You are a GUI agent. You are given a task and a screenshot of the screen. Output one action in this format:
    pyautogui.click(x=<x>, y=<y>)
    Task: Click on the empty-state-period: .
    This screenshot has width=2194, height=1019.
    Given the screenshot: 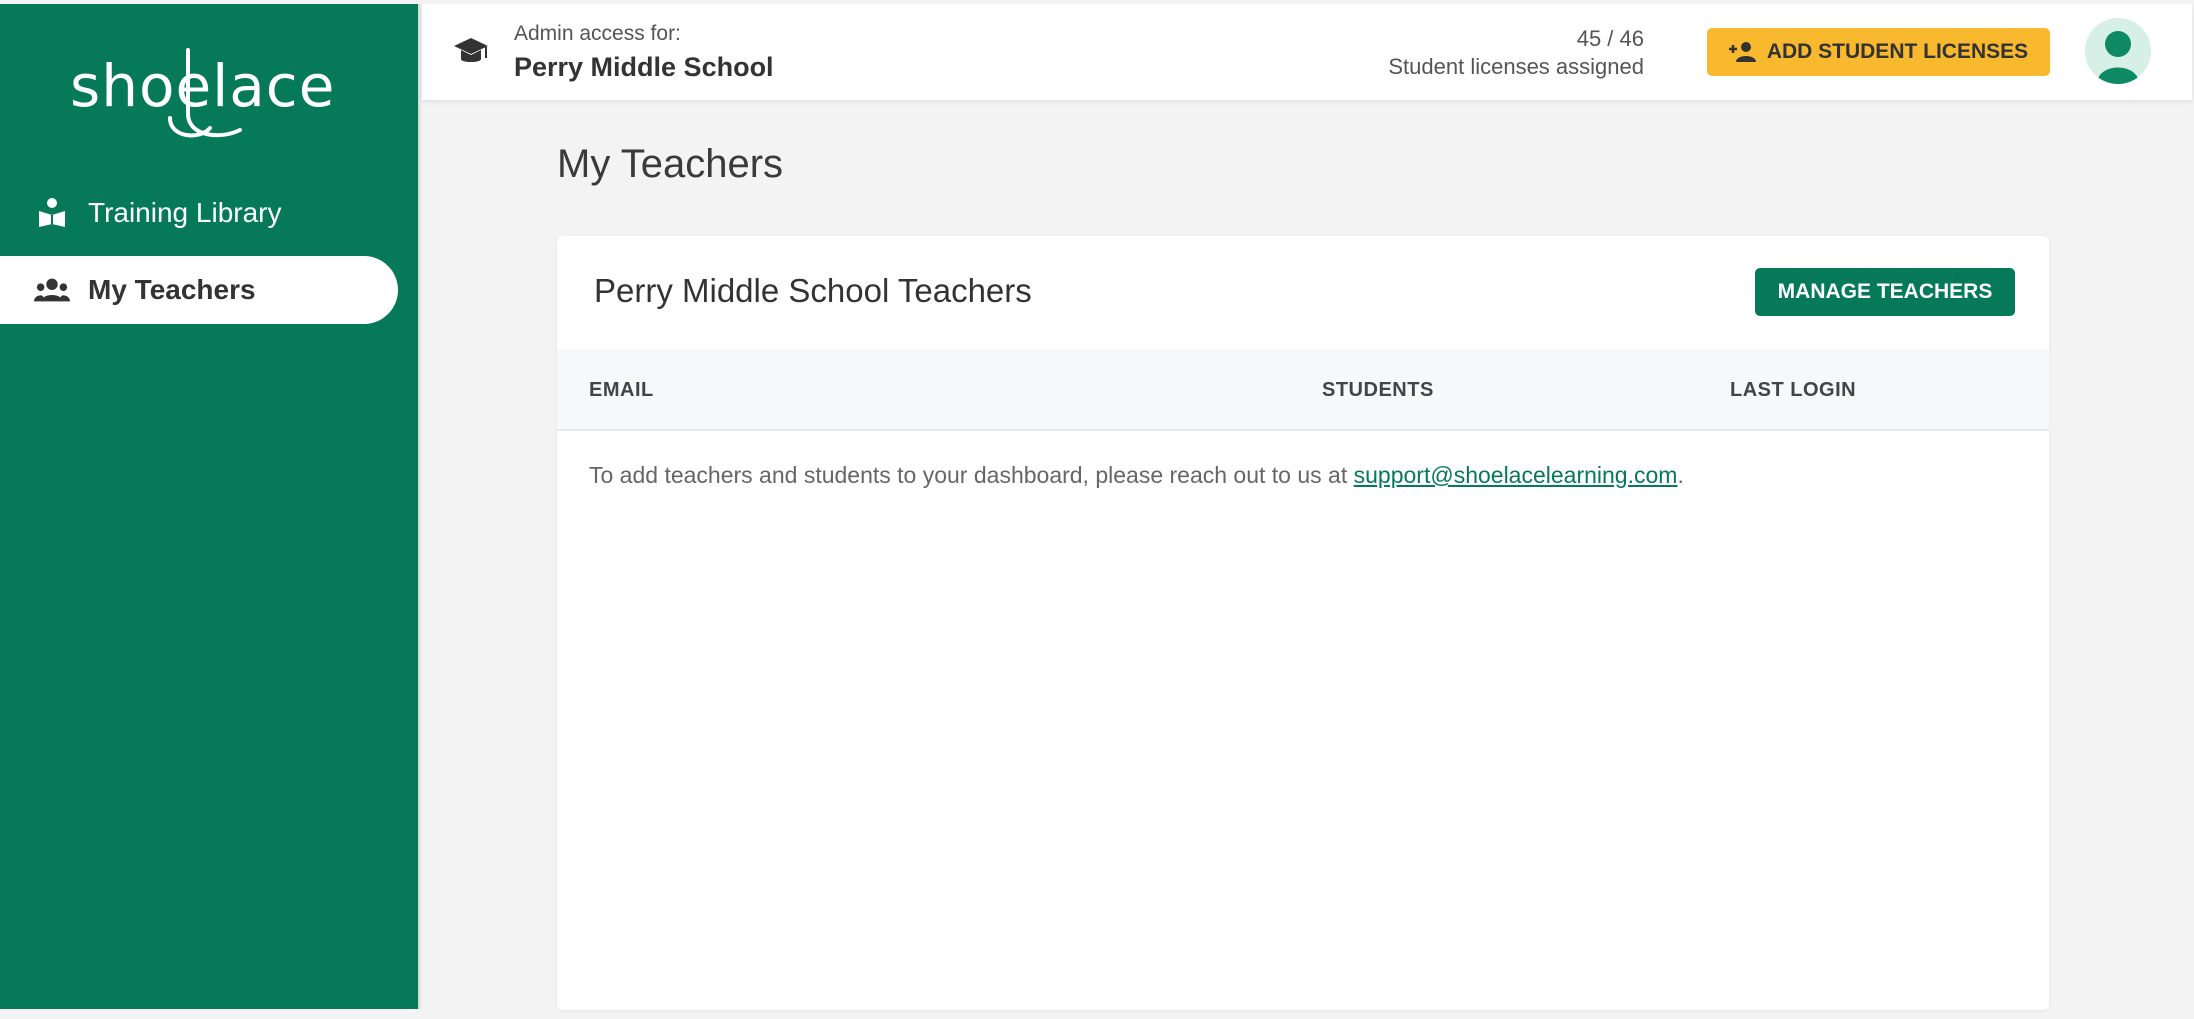 What is the action you would take?
    pyautogui.click(x=1680, y=475)
    